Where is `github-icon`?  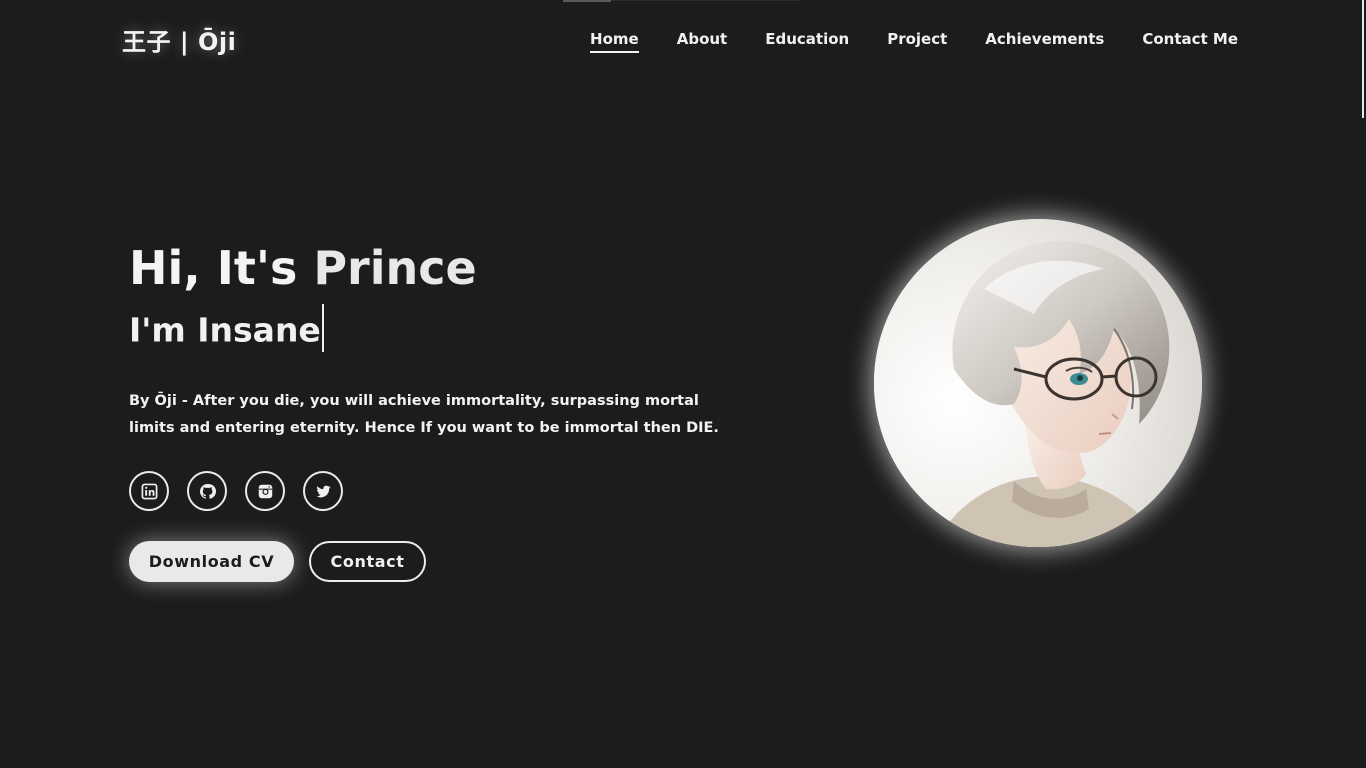
github-icon is located at coordinates (207, 491).